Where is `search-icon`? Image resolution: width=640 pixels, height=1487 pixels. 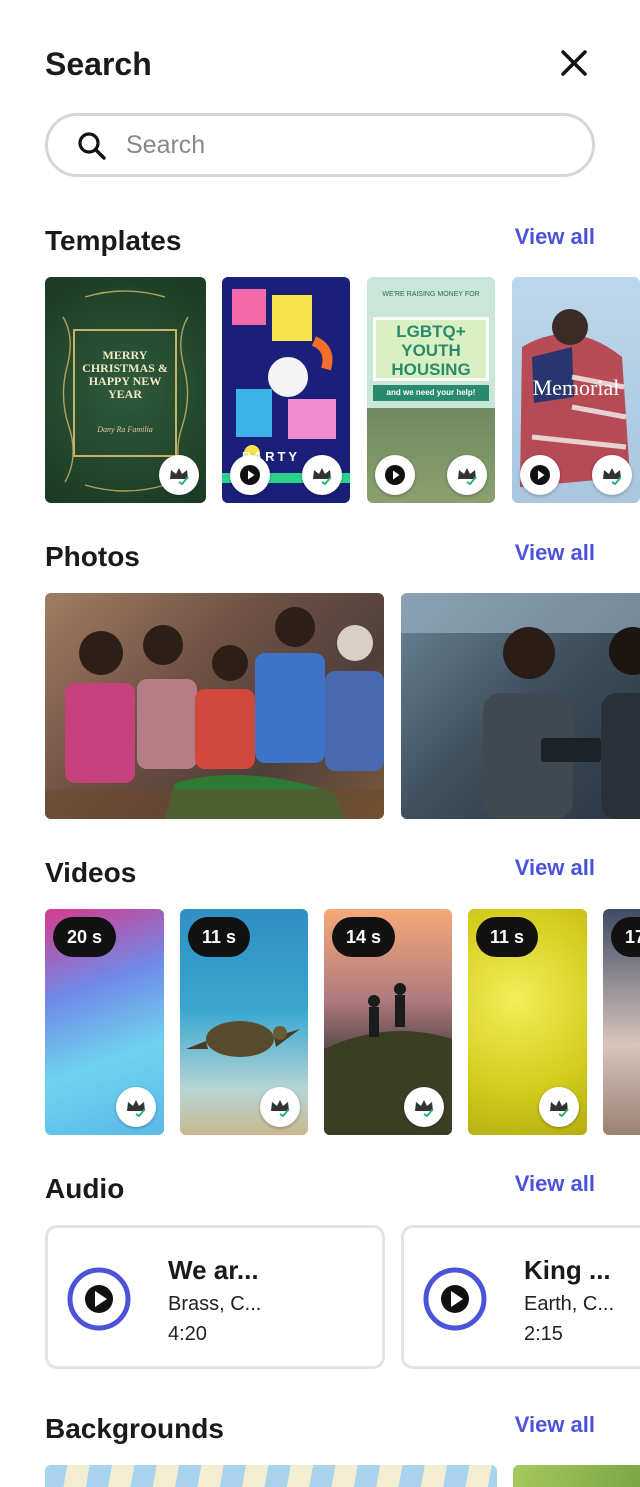
search-icon is located at coordinates (92, 146).